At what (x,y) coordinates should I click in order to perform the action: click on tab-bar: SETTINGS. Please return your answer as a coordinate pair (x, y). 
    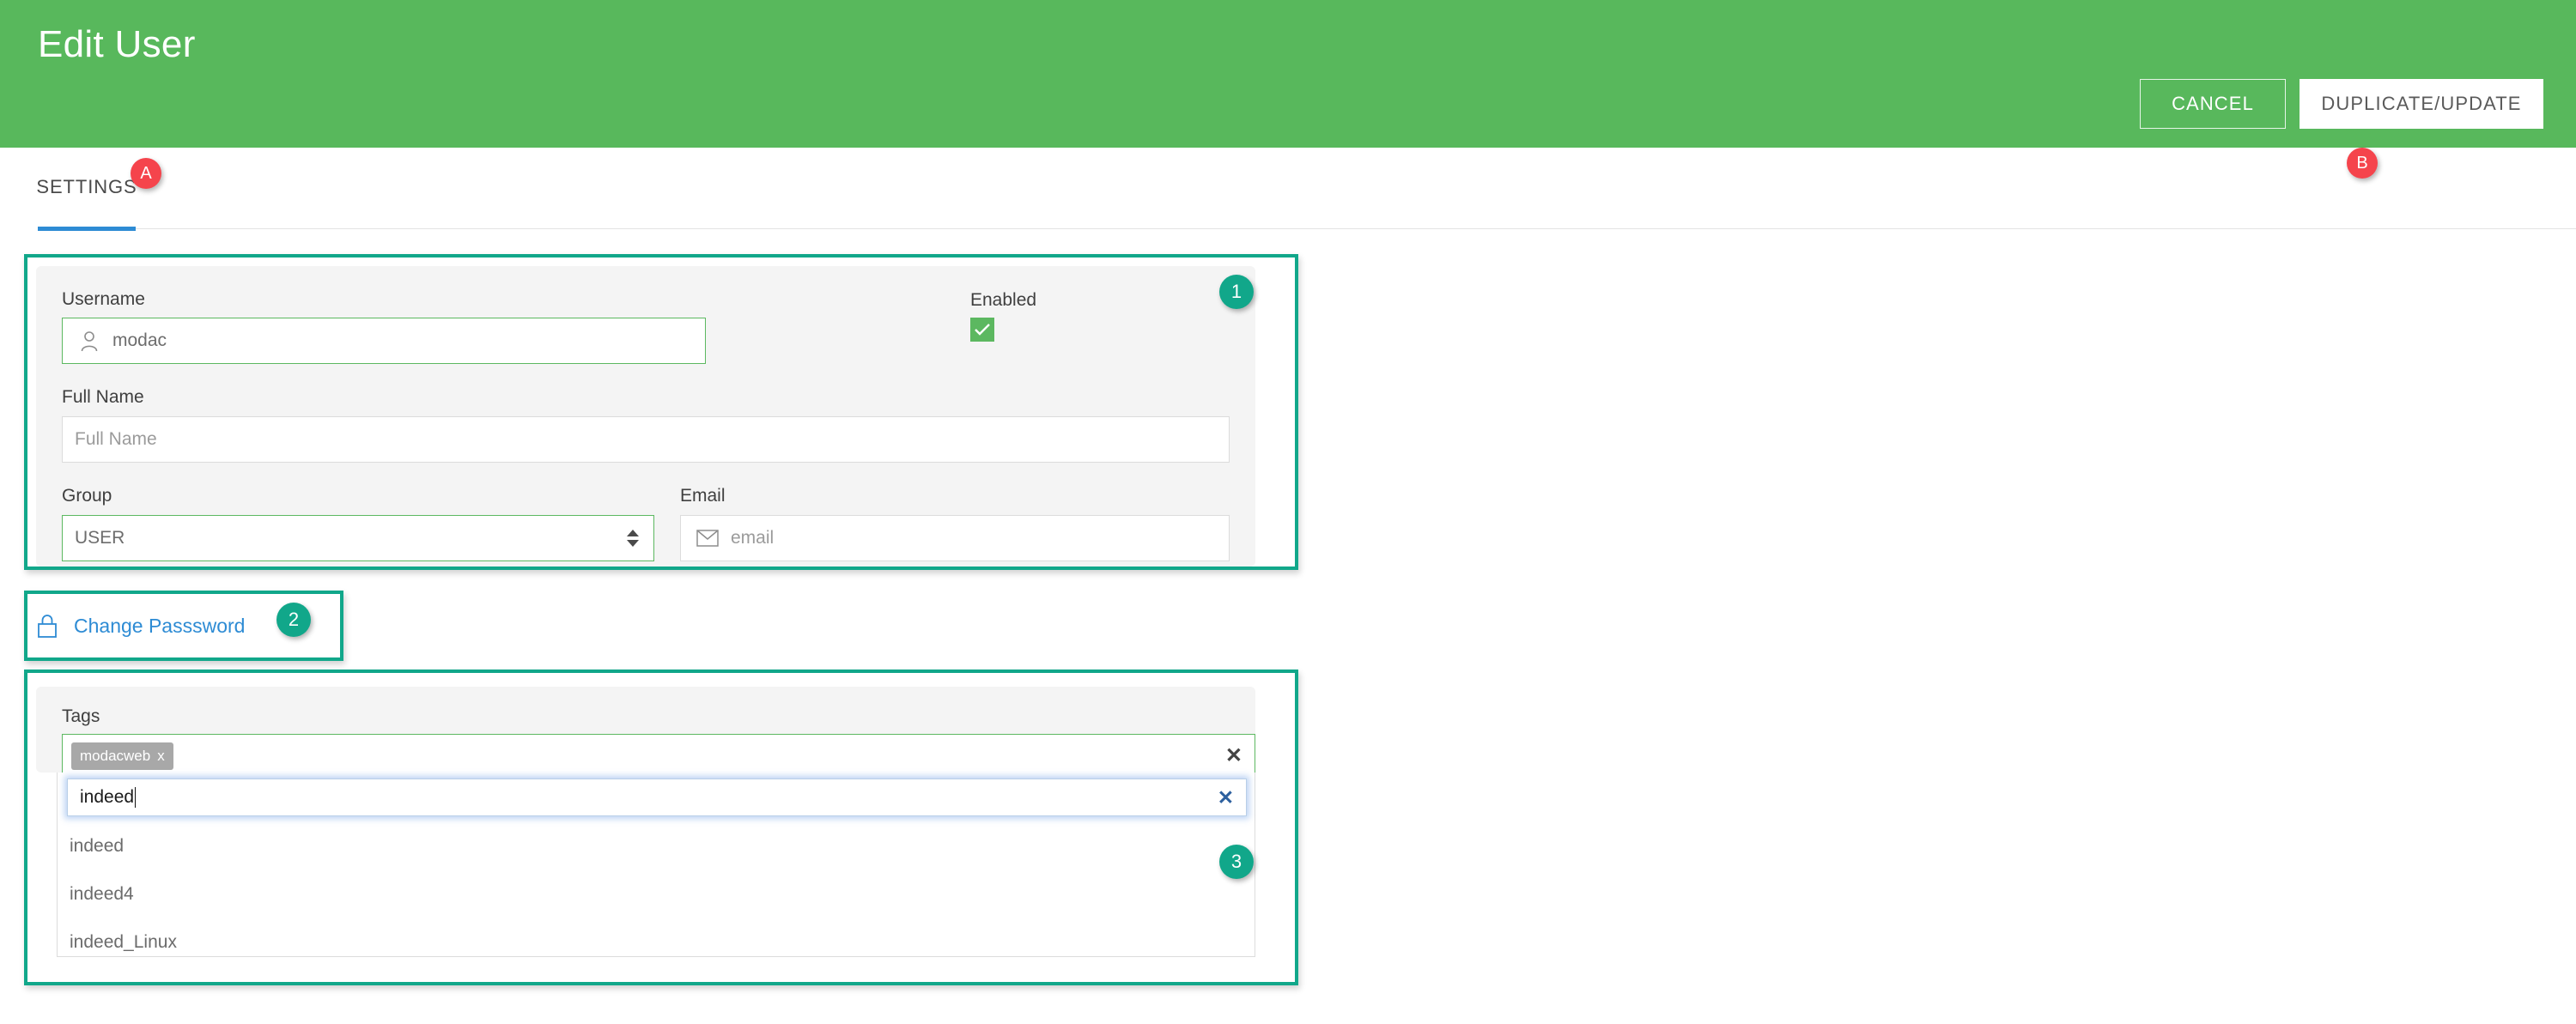
    Looking at the image, I should click on (1288, 183).